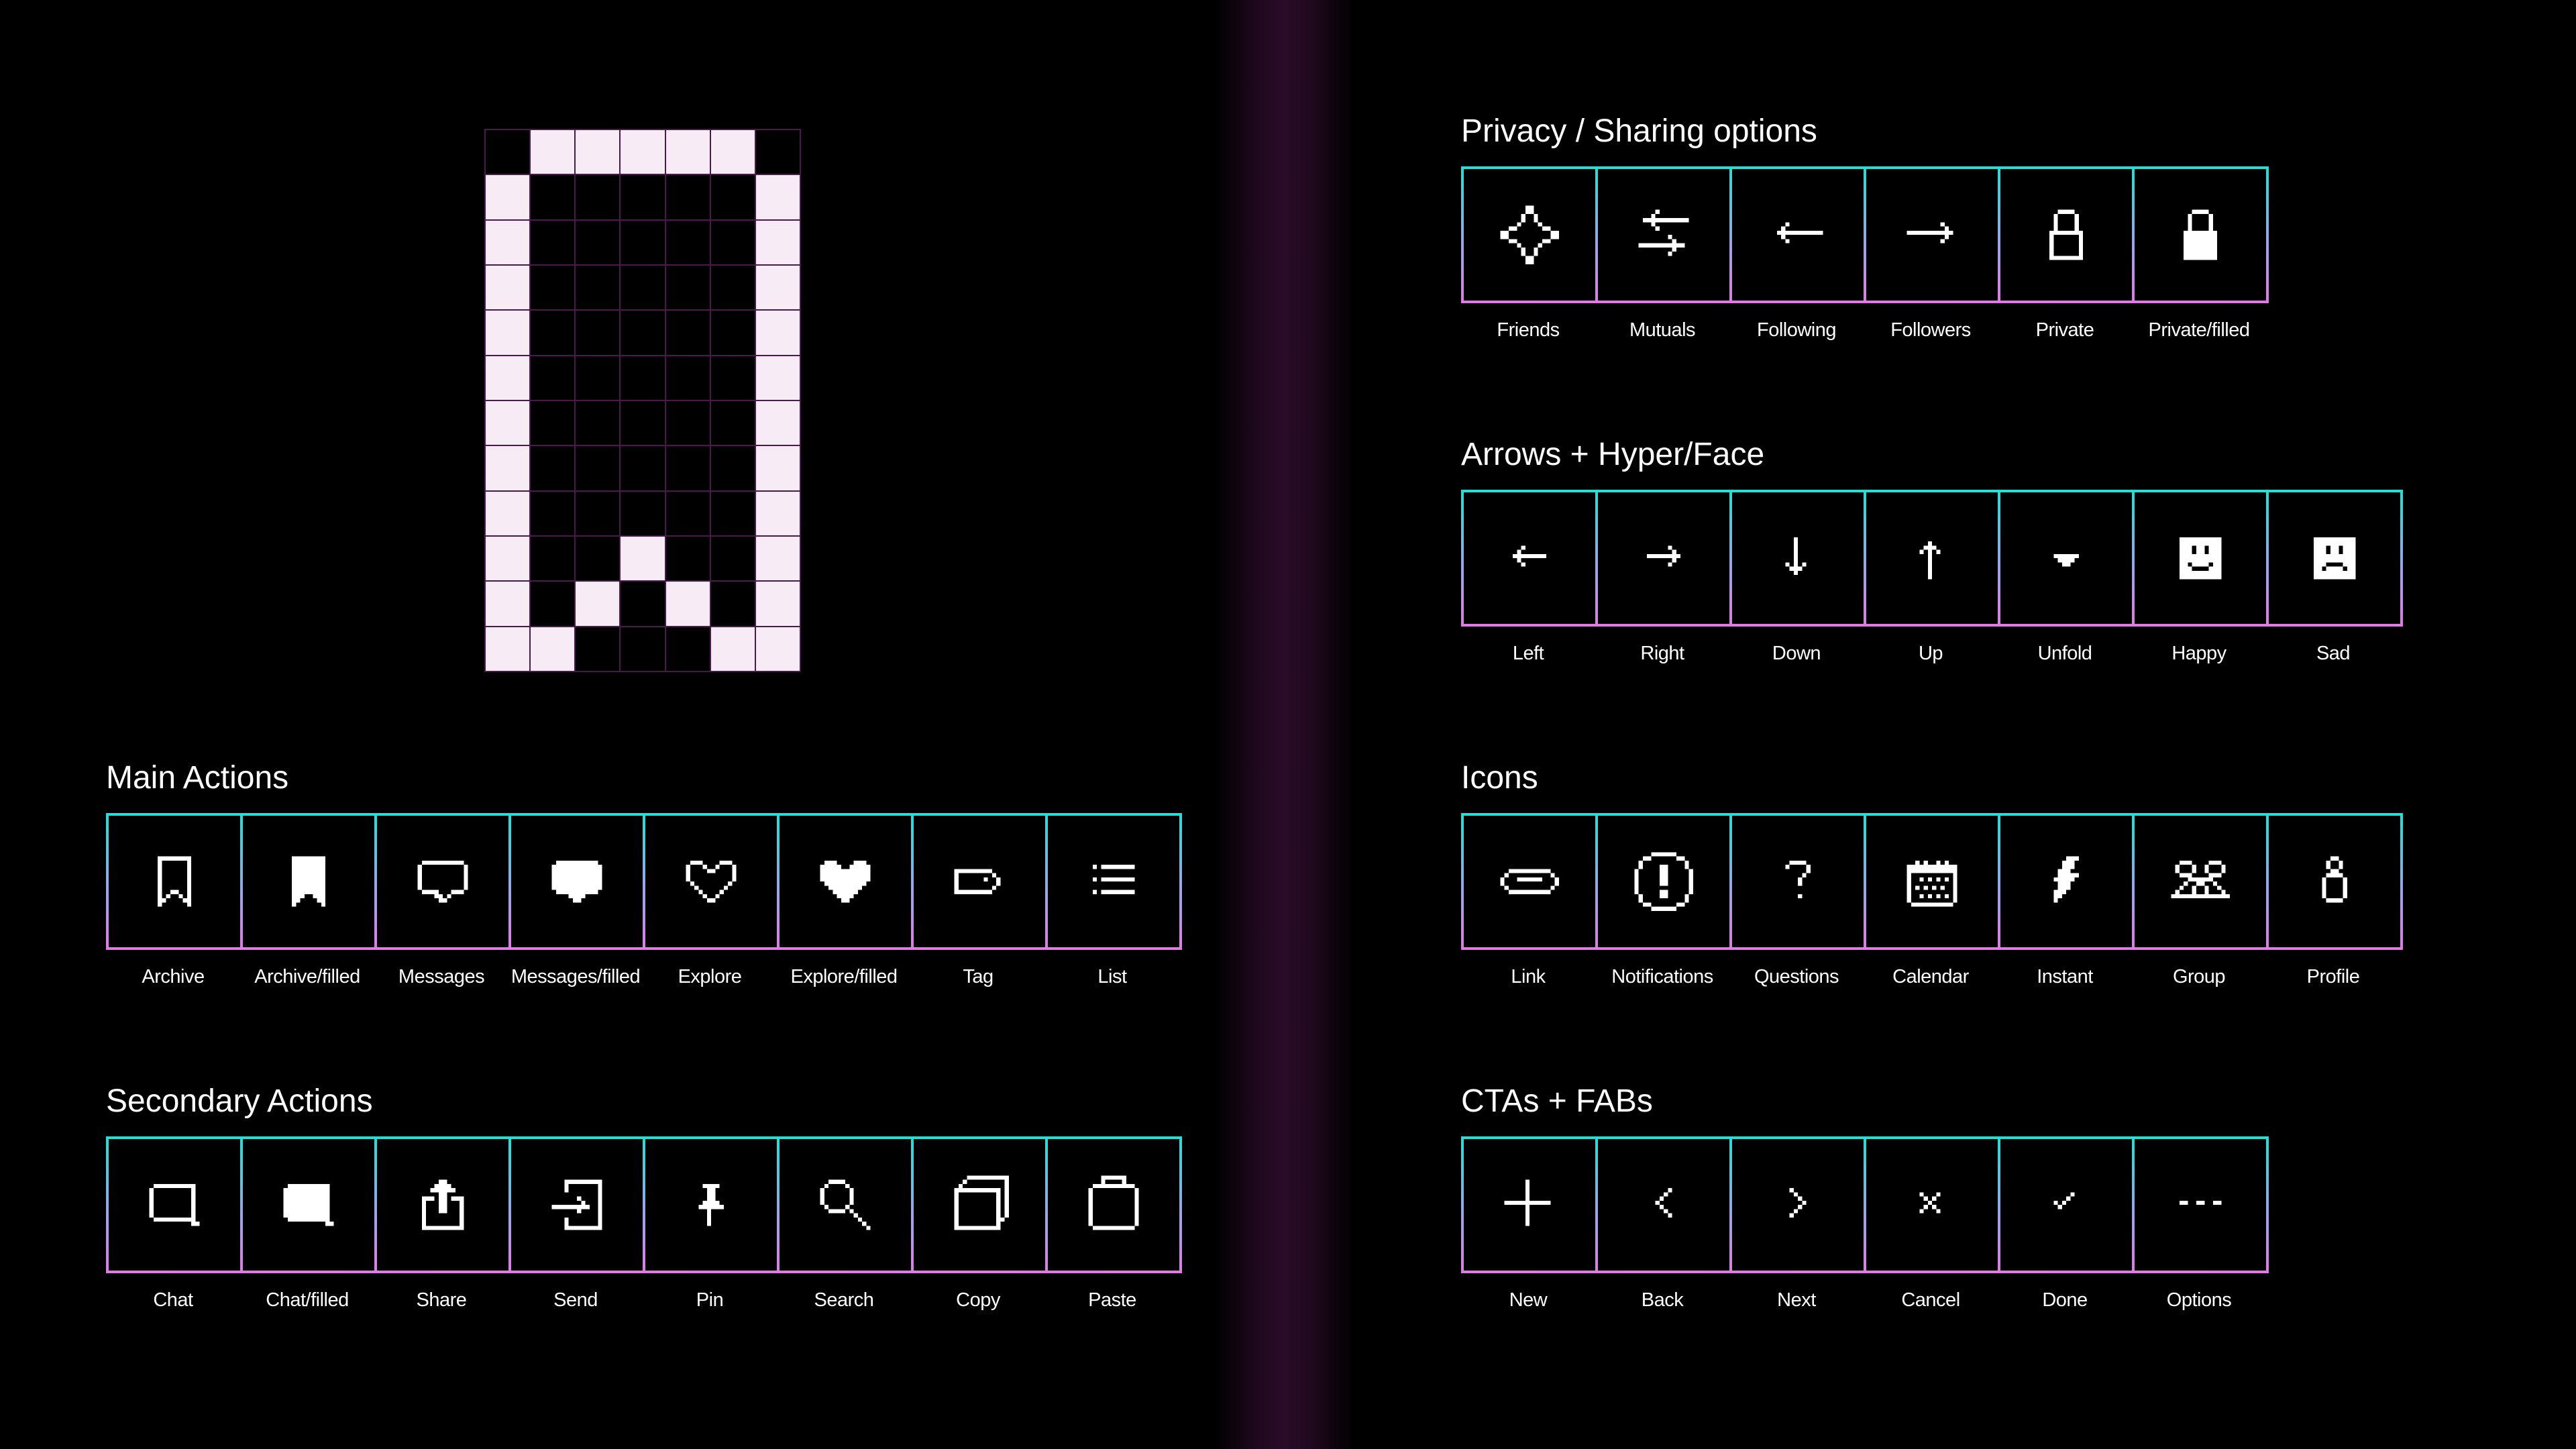 The width and height of the screenshot is (2576, 1449). What do you see at coordinates (1284, 724) in the screenshot?
I see `center-divider-glow` at bounding box center [1284, 724].